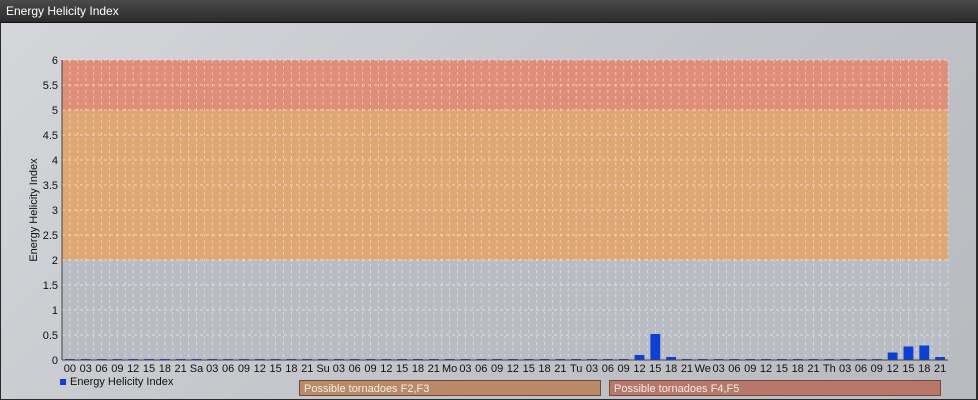  Describe the element at coordinates (55, 211) in the screenshot. I see `y-tick-label: 3` at that location.